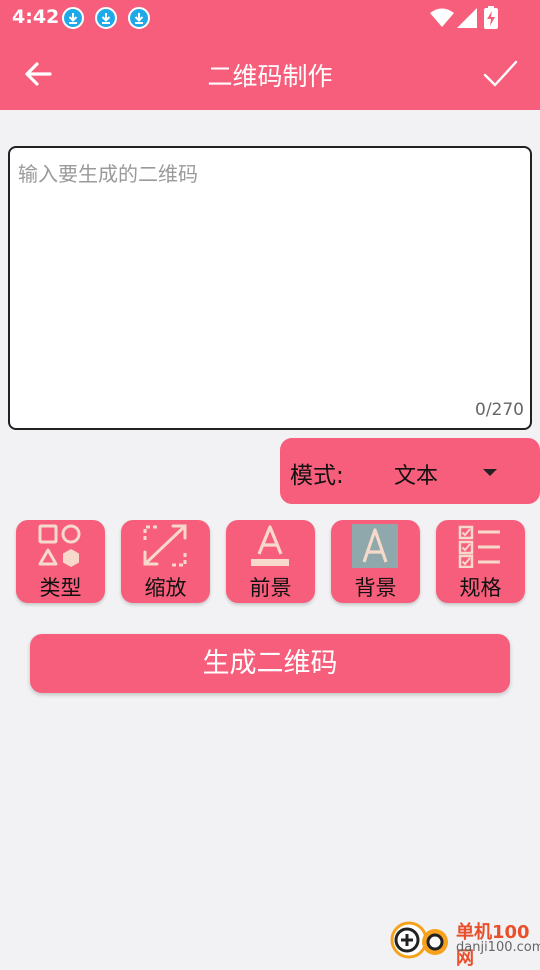  What do you see at coordinates (499, 410) in the screenshot?
I see `character-counter: 0/270` at bounding box center [499, 410].